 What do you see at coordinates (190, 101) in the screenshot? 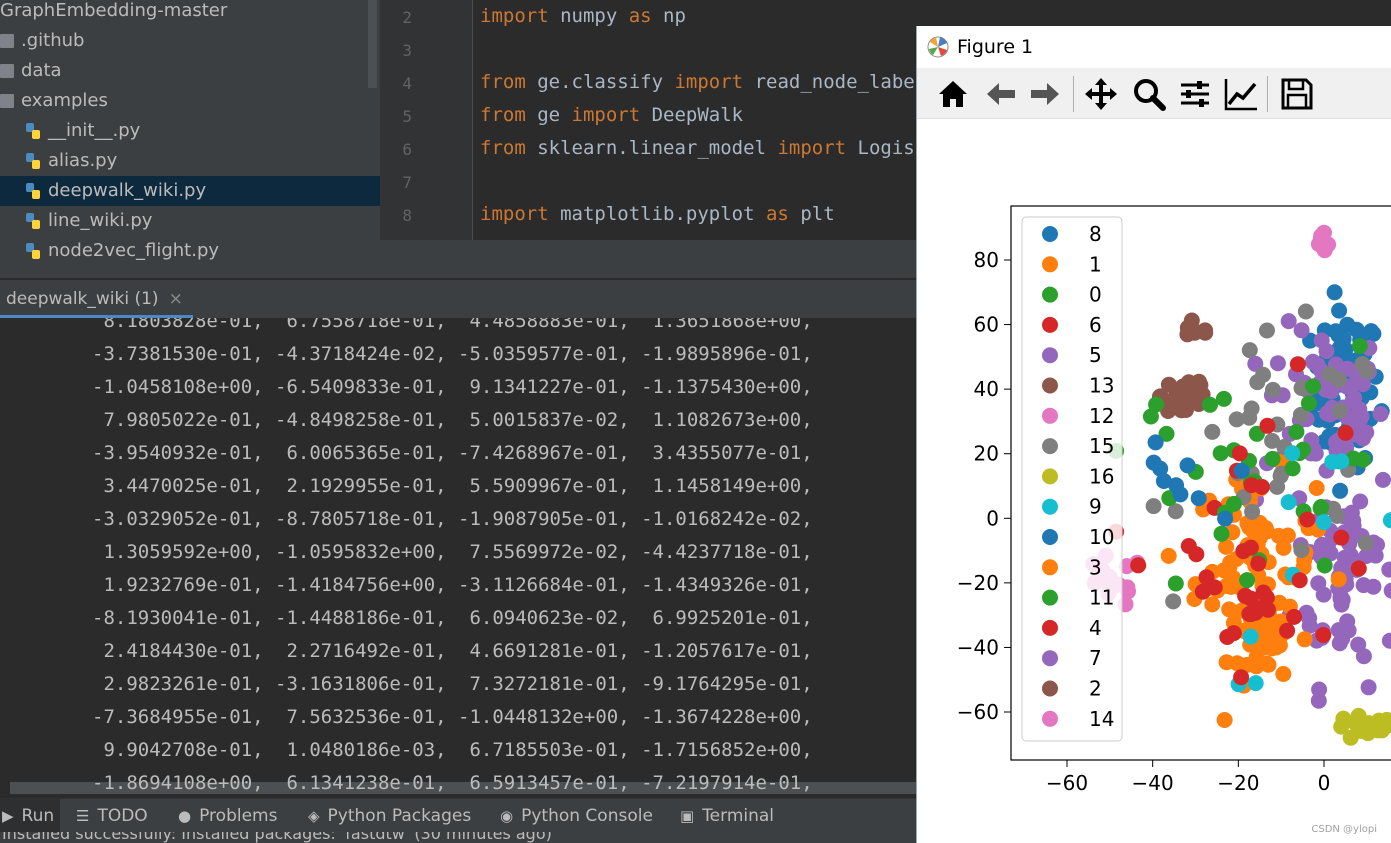
I see `tree-item: examples` at bounding box center [190, 101].